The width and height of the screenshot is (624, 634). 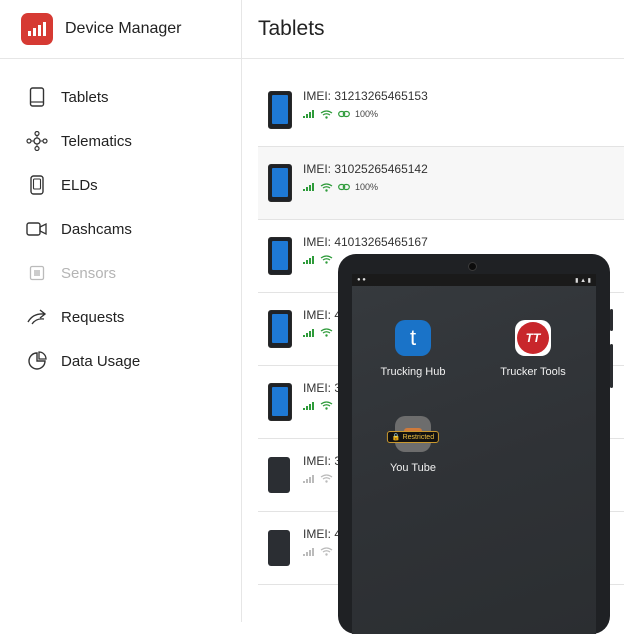 What do you see at coordinates (37, 185) in the screenshot?
I see `eld-icon` at bounding box center [37, 185].